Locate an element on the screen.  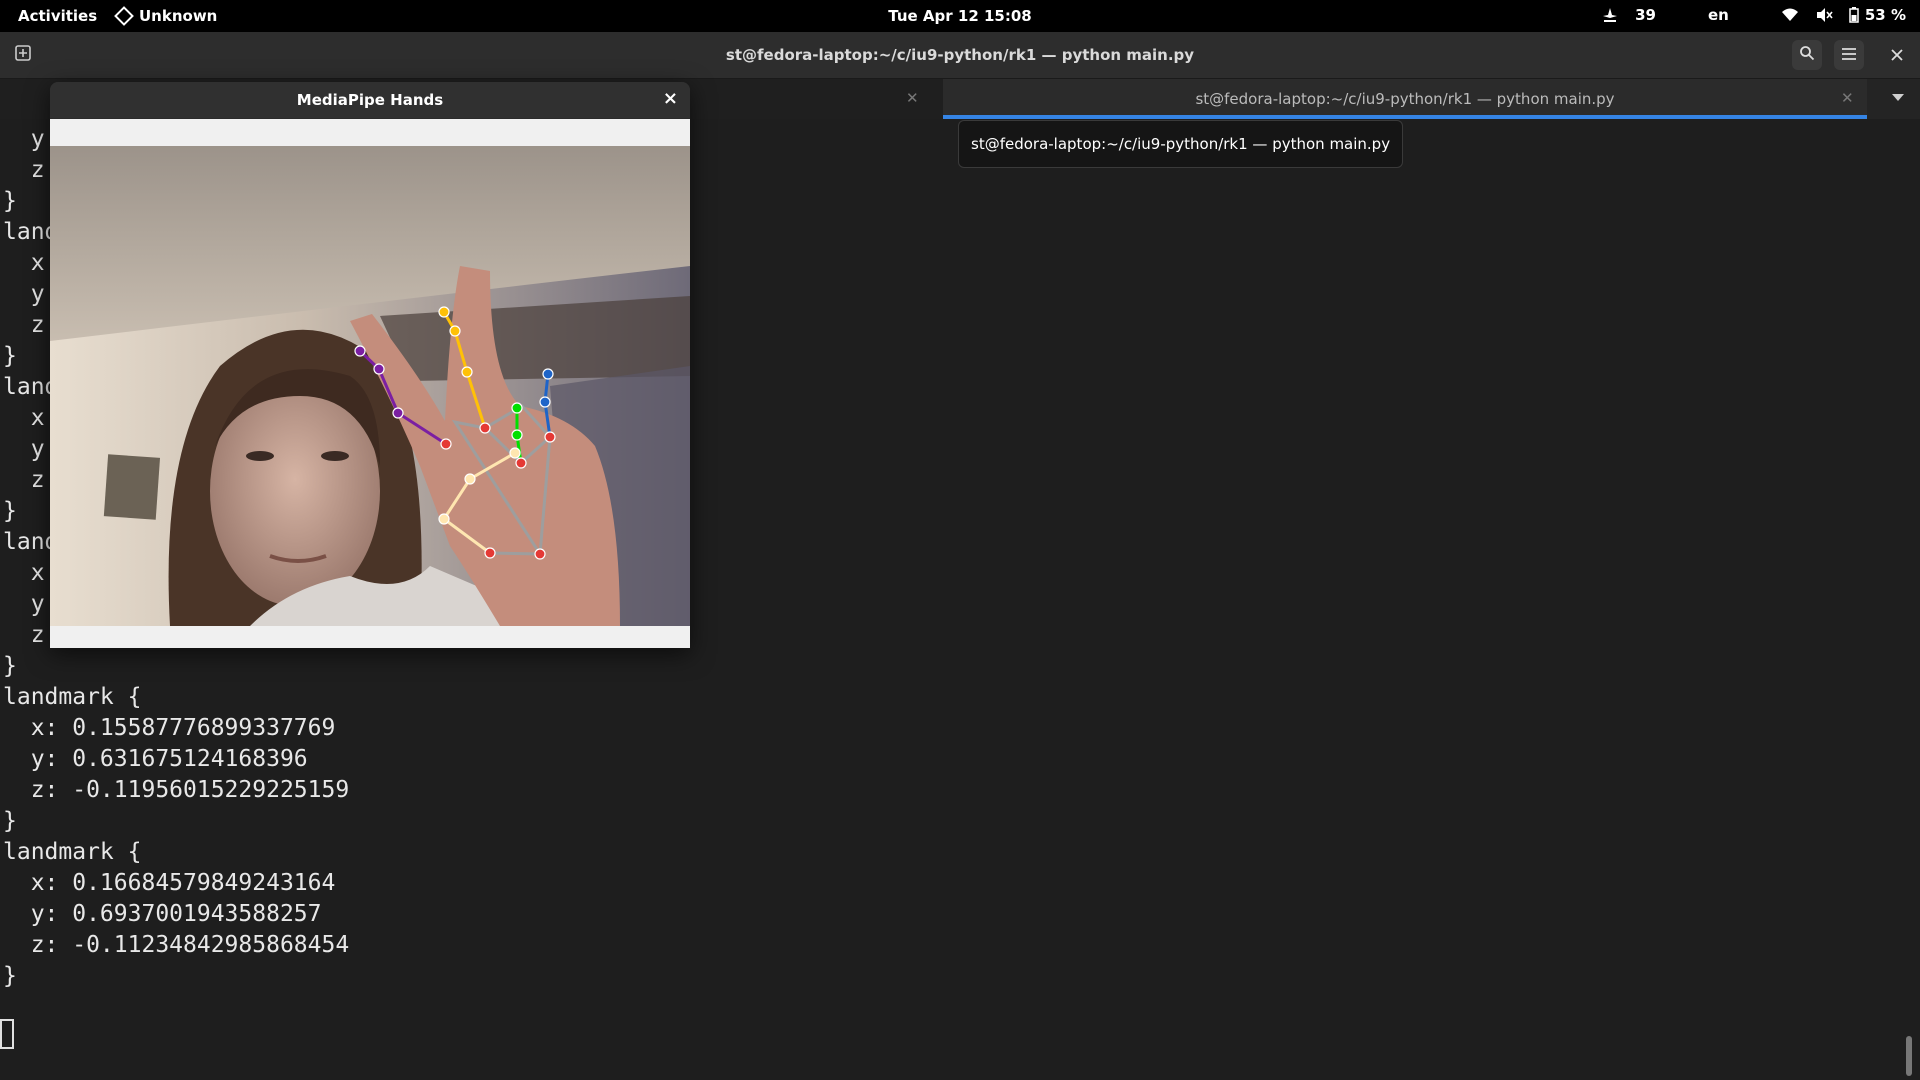
close-icon: × is located at coordinates (670, 98).